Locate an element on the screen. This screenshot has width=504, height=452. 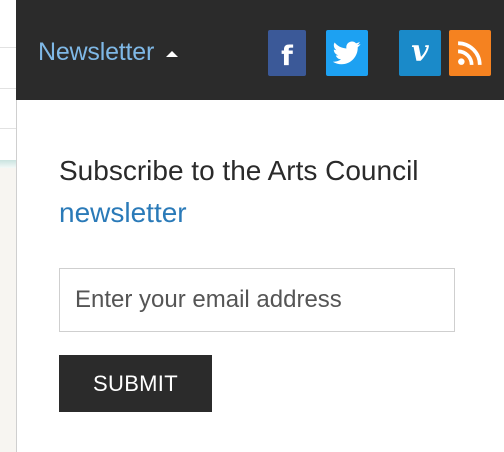
twitter-icon is located at coordinates (347, 53).